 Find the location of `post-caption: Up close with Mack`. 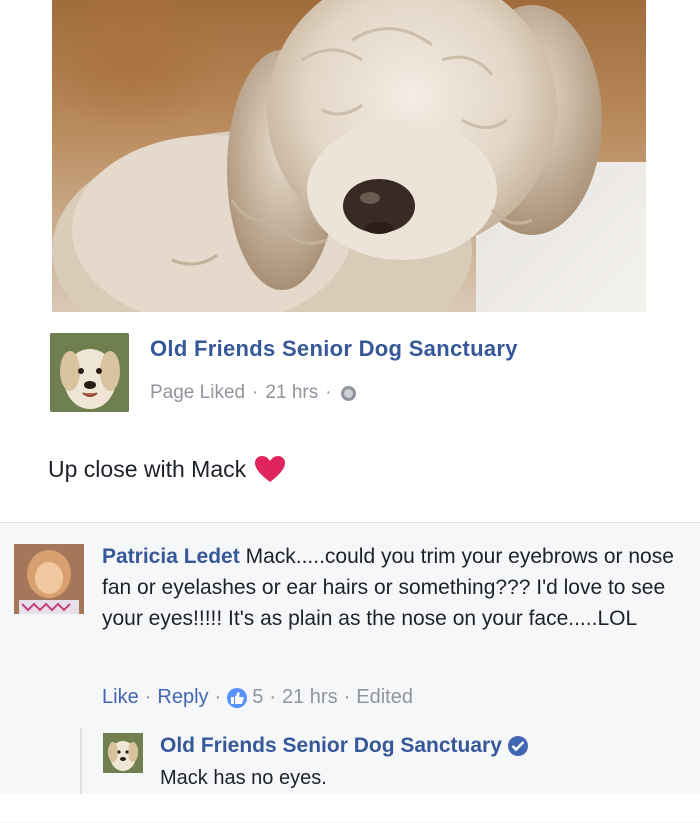

post-caption: Up close with Mack is located at coordinates (167, 469).